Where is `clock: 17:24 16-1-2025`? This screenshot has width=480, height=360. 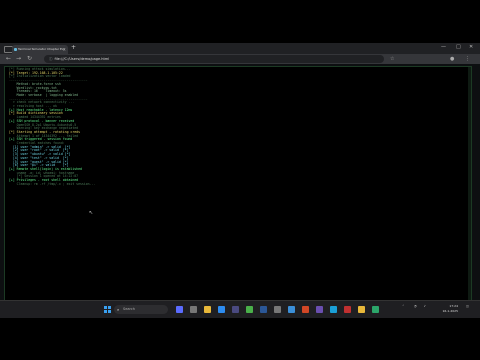 clock: 17:24 16-1-2025 is located at coordinates (447, 309).